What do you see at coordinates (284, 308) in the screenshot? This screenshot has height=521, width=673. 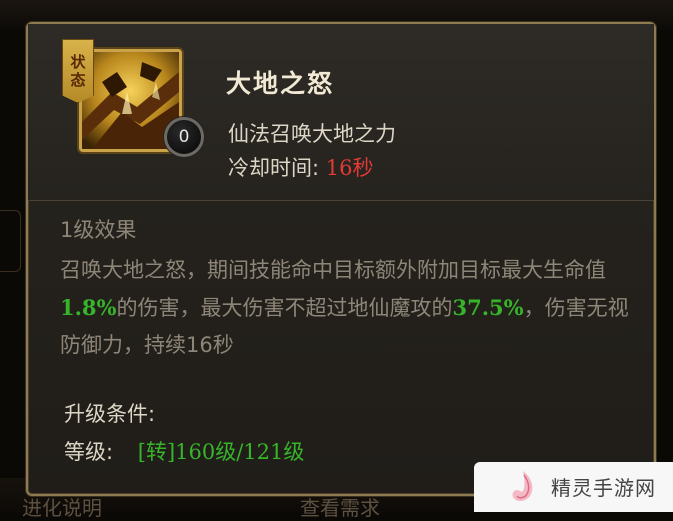 I see `effect-text-part2: 的伤害，最大伤害不超过地仙魔攻的` at bounding box center [284, 308].